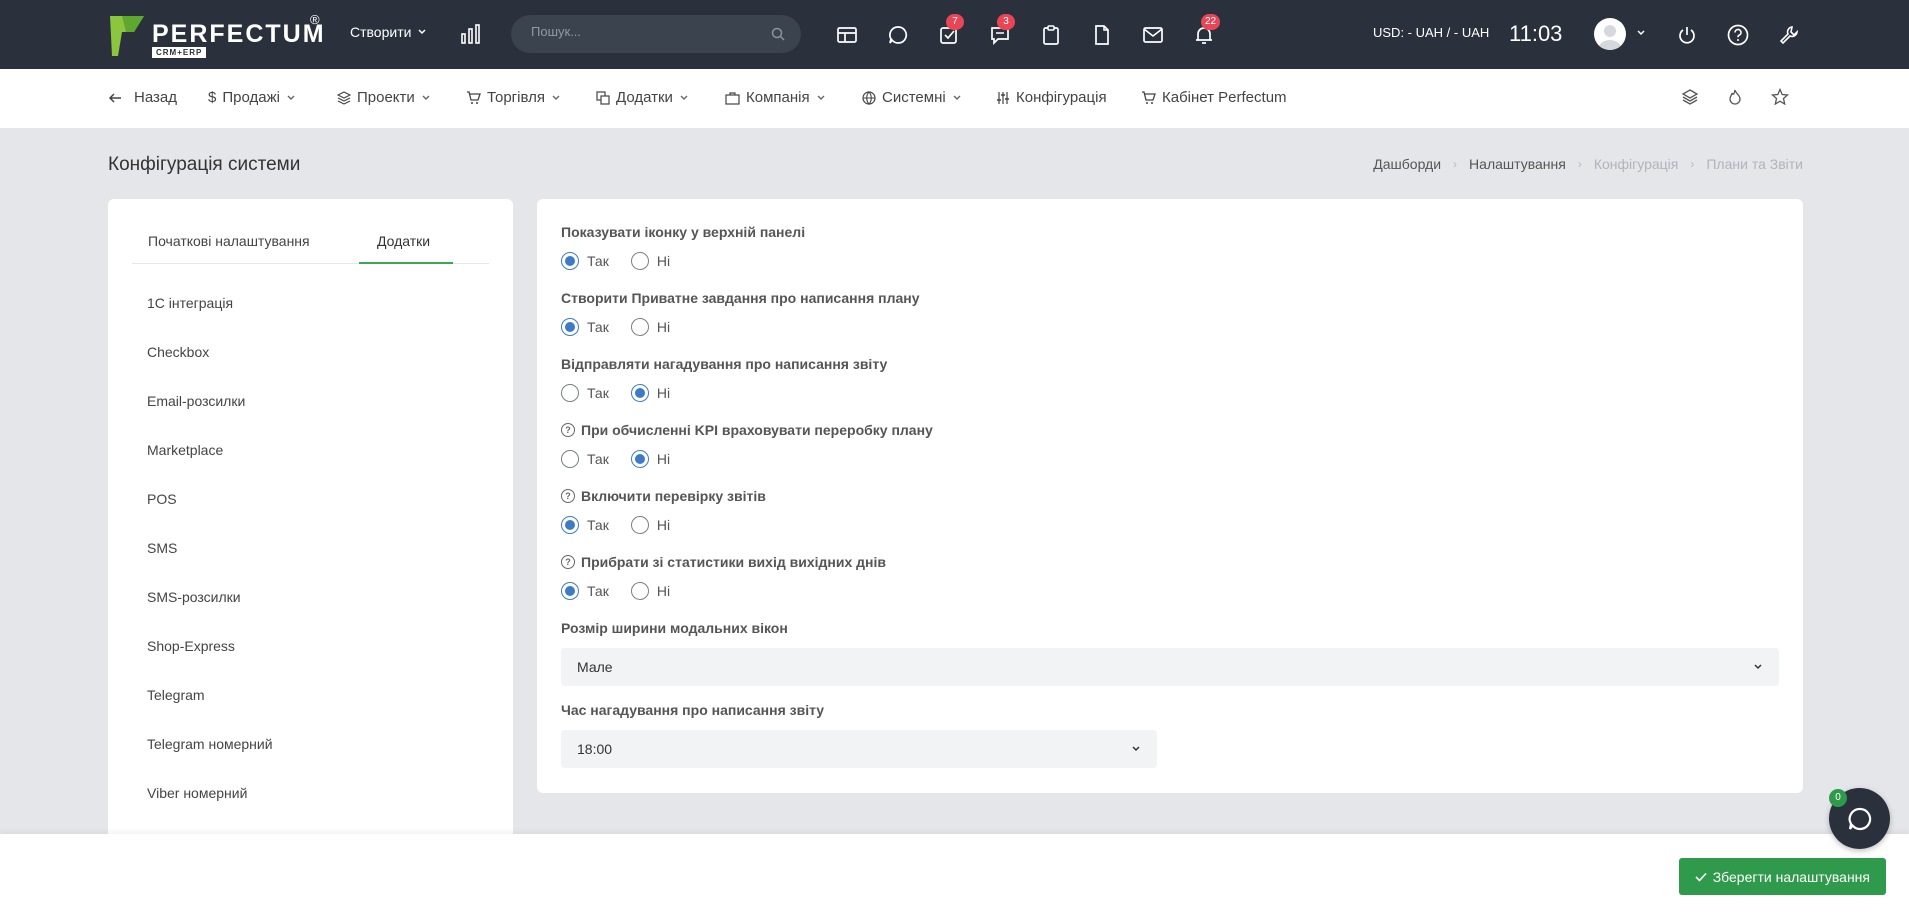 This screenshot has height=914, width=1909. What do you see at coordinates (197, 793) in the screenshot?
I see `sidebar-item: Viber номерний` at bounding box center [197, 793].